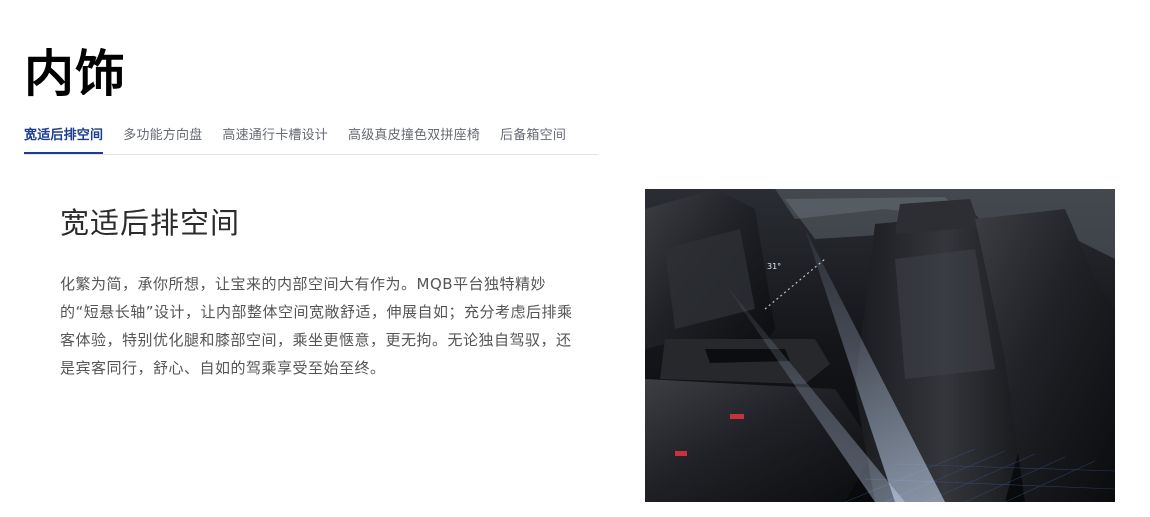  Describe the element at coordinates (275, 134) in the screenshot. I see `tab-etc-card-slot: 高速通行卡槽设计` at that location.